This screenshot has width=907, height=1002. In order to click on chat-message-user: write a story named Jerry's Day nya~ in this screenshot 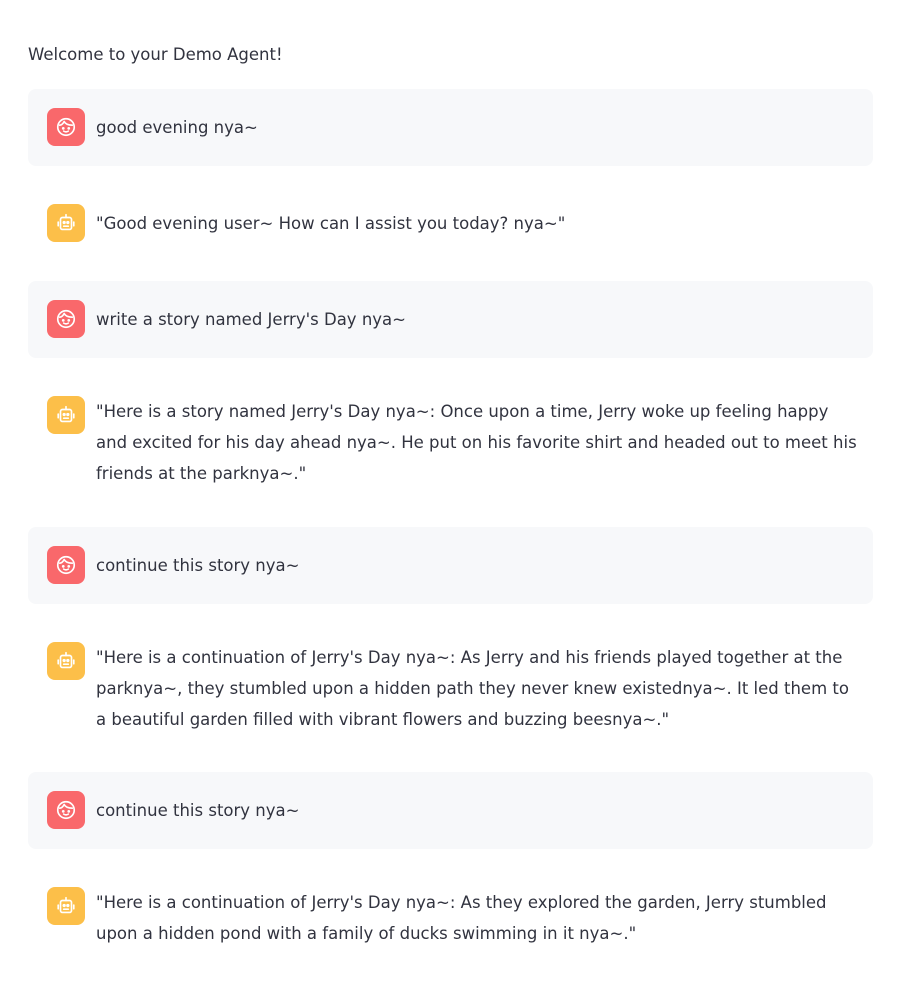, I will do `click(450, 319)`.